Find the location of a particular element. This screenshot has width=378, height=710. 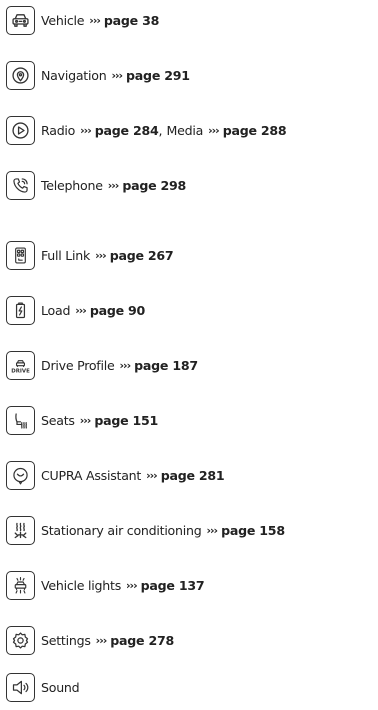

entry-label: Vehicle lights is located at coordinates (81, 585).